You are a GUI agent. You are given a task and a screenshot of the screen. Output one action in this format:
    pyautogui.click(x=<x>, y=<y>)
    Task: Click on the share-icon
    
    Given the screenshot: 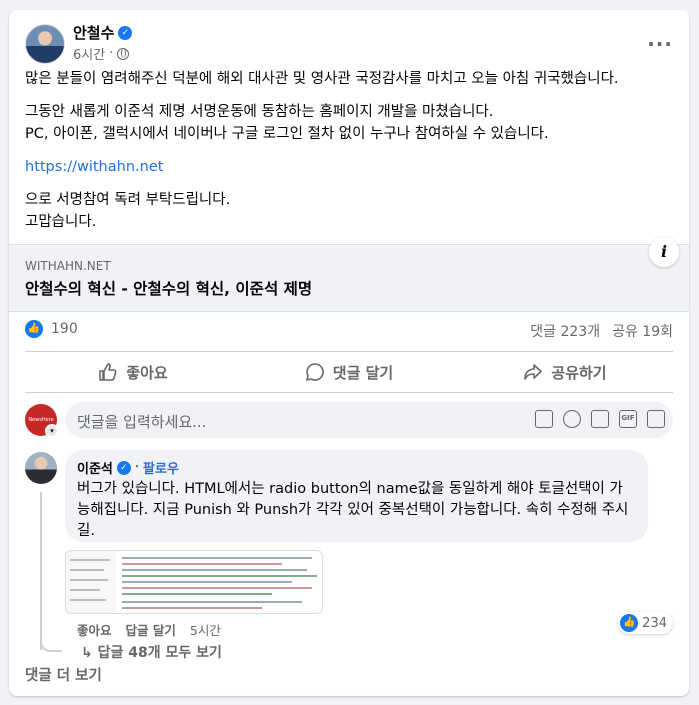 What is the action you would take?
    pyautogui.click(x=533, y=372)
    